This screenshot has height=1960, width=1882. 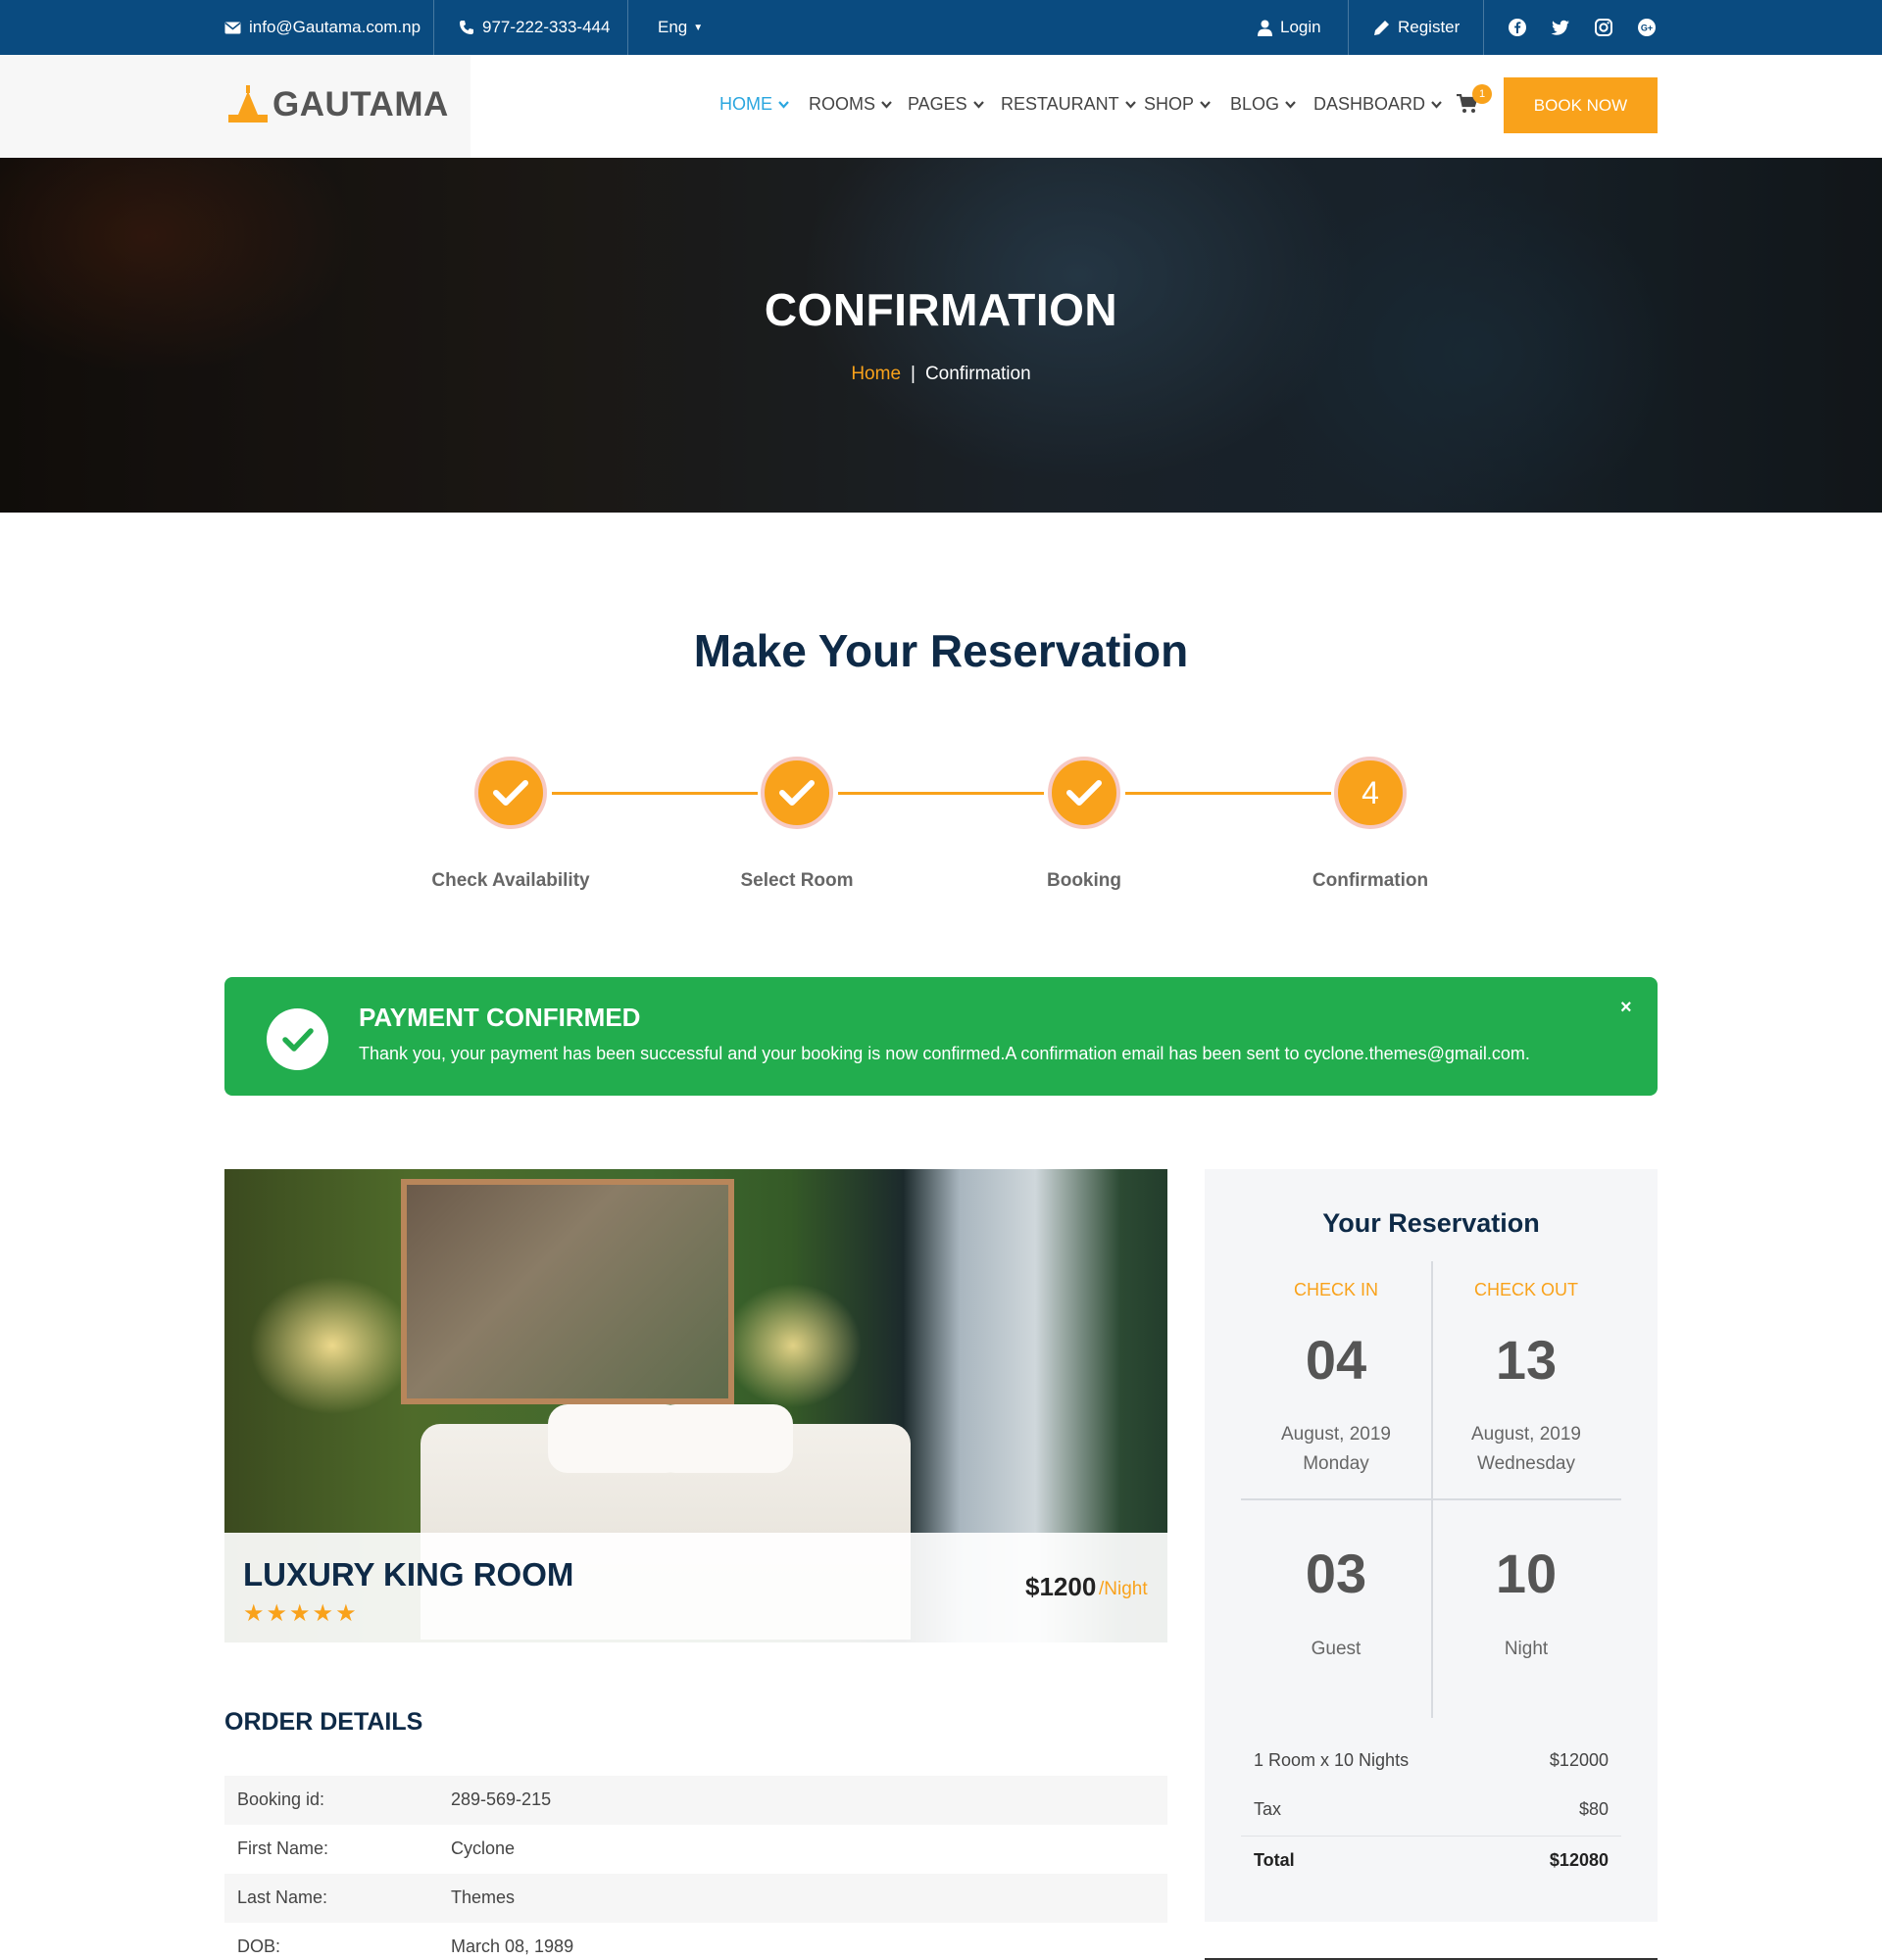 I want to click on step-3-circle, so click(x=1084, y=793).